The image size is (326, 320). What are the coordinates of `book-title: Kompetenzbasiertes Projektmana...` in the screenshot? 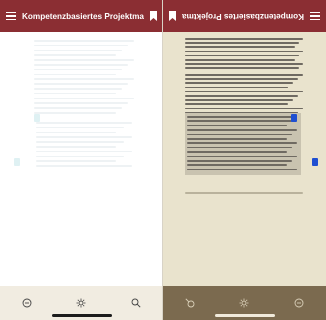 It's located at (83, 16).